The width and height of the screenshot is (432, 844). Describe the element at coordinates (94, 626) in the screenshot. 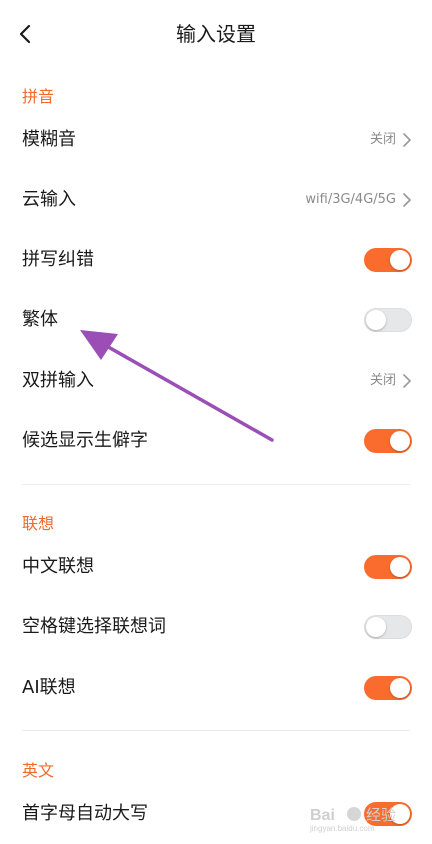

I see `setting-label: 空格键选择联想词` at that location.